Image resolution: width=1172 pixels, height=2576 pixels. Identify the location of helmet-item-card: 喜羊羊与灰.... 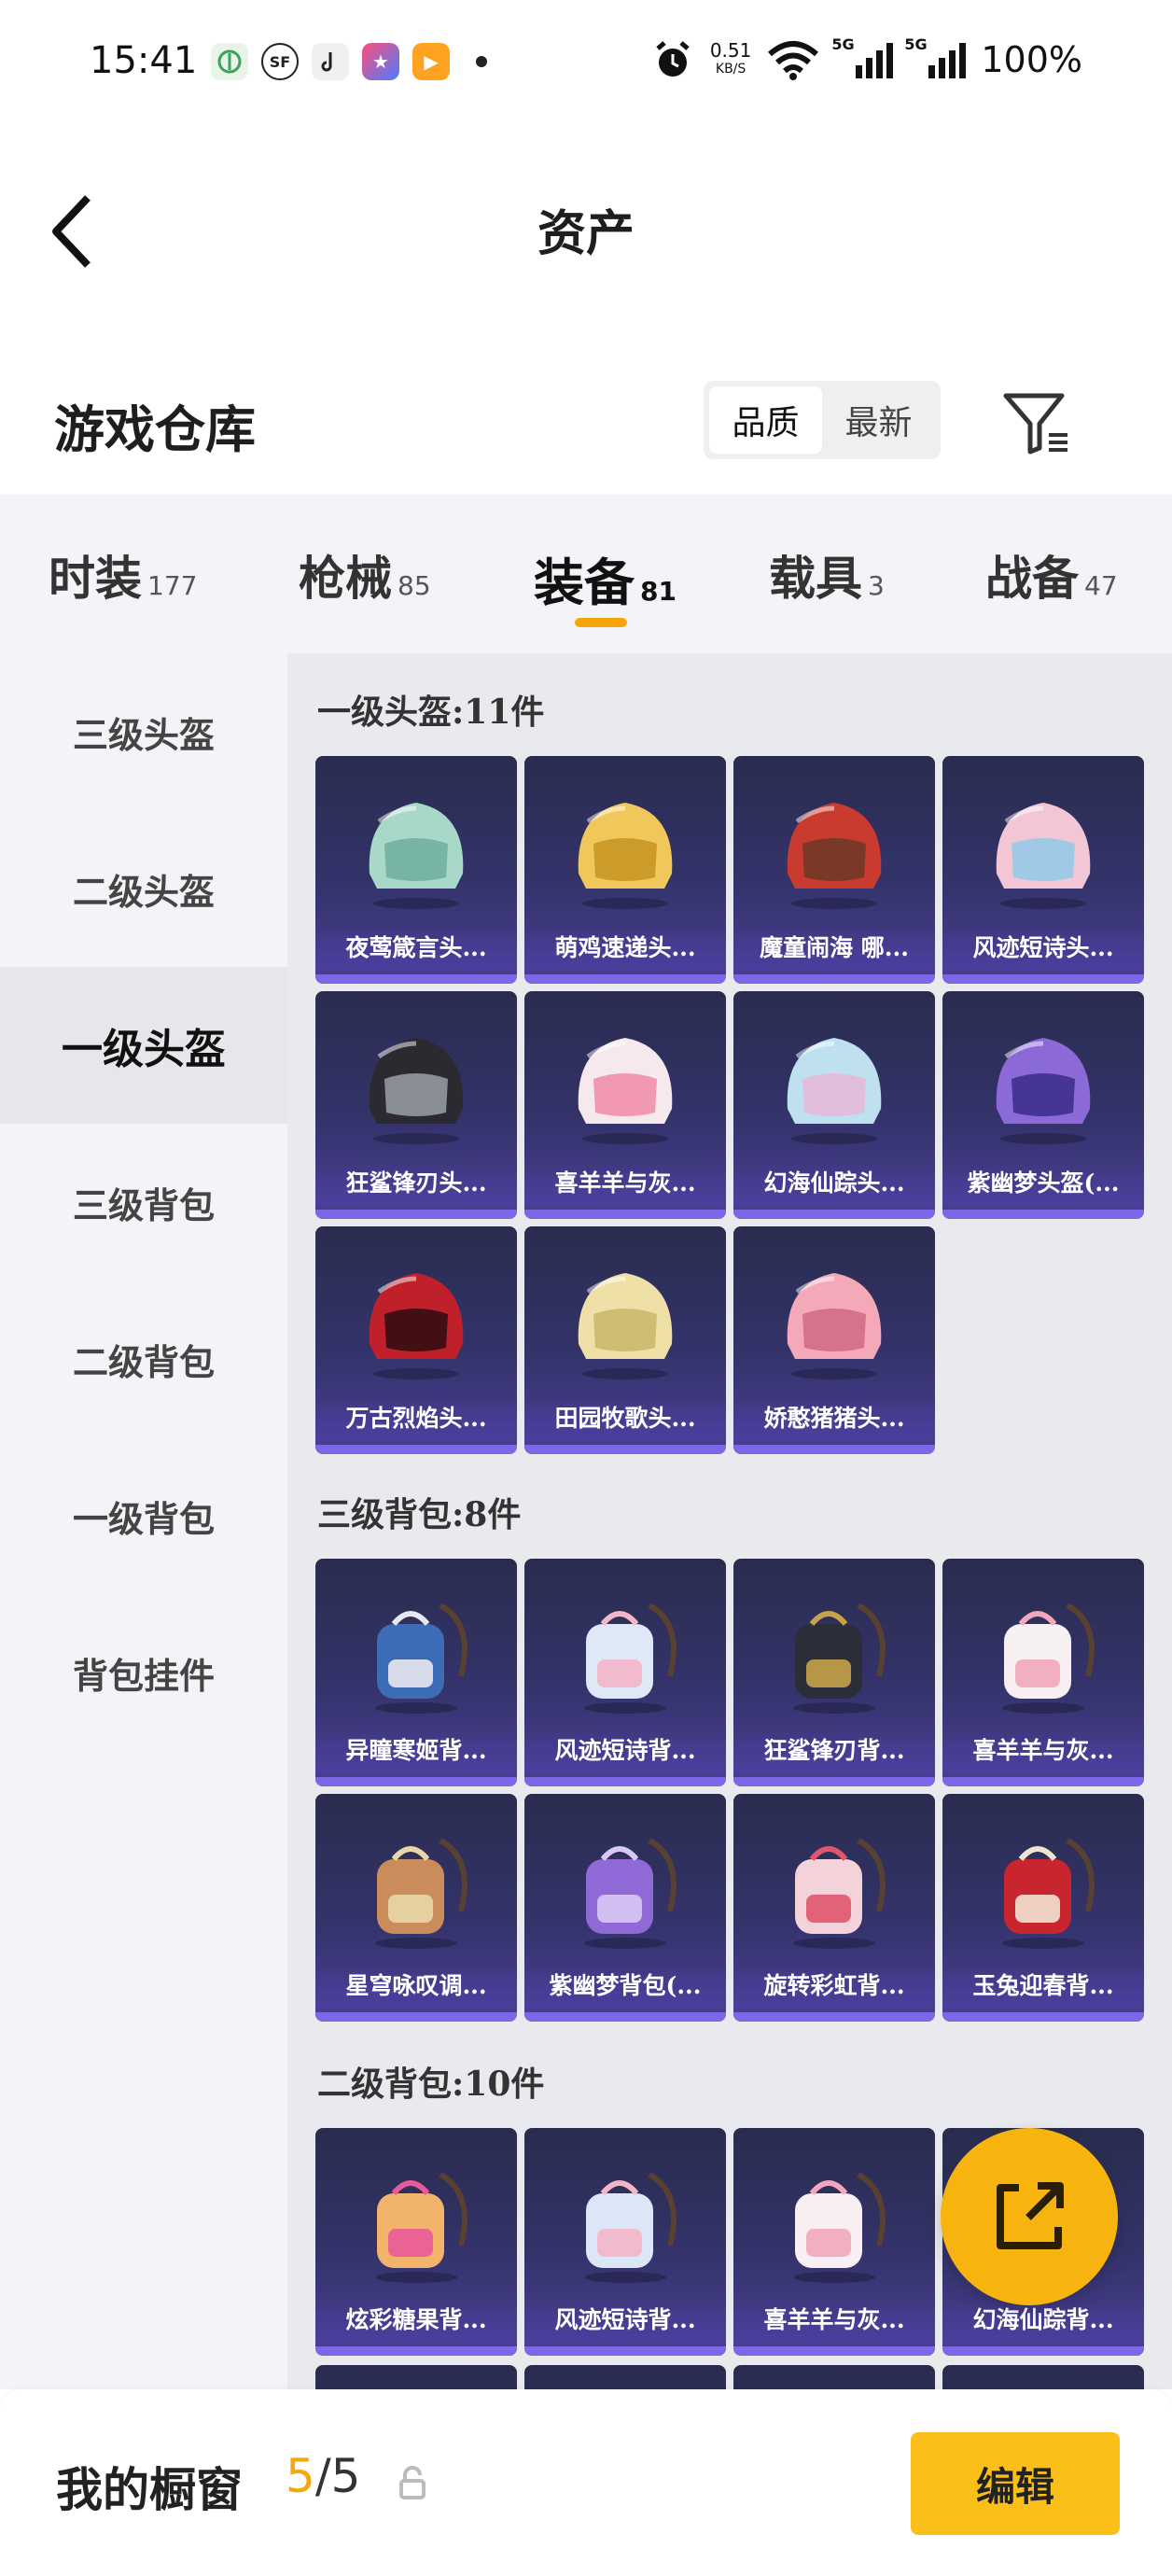
(625, 1105).